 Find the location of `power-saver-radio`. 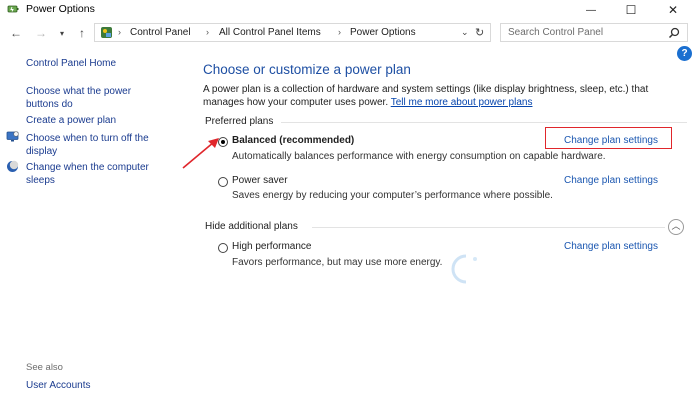

power-saver-radio is located at coordinates (223, 182).